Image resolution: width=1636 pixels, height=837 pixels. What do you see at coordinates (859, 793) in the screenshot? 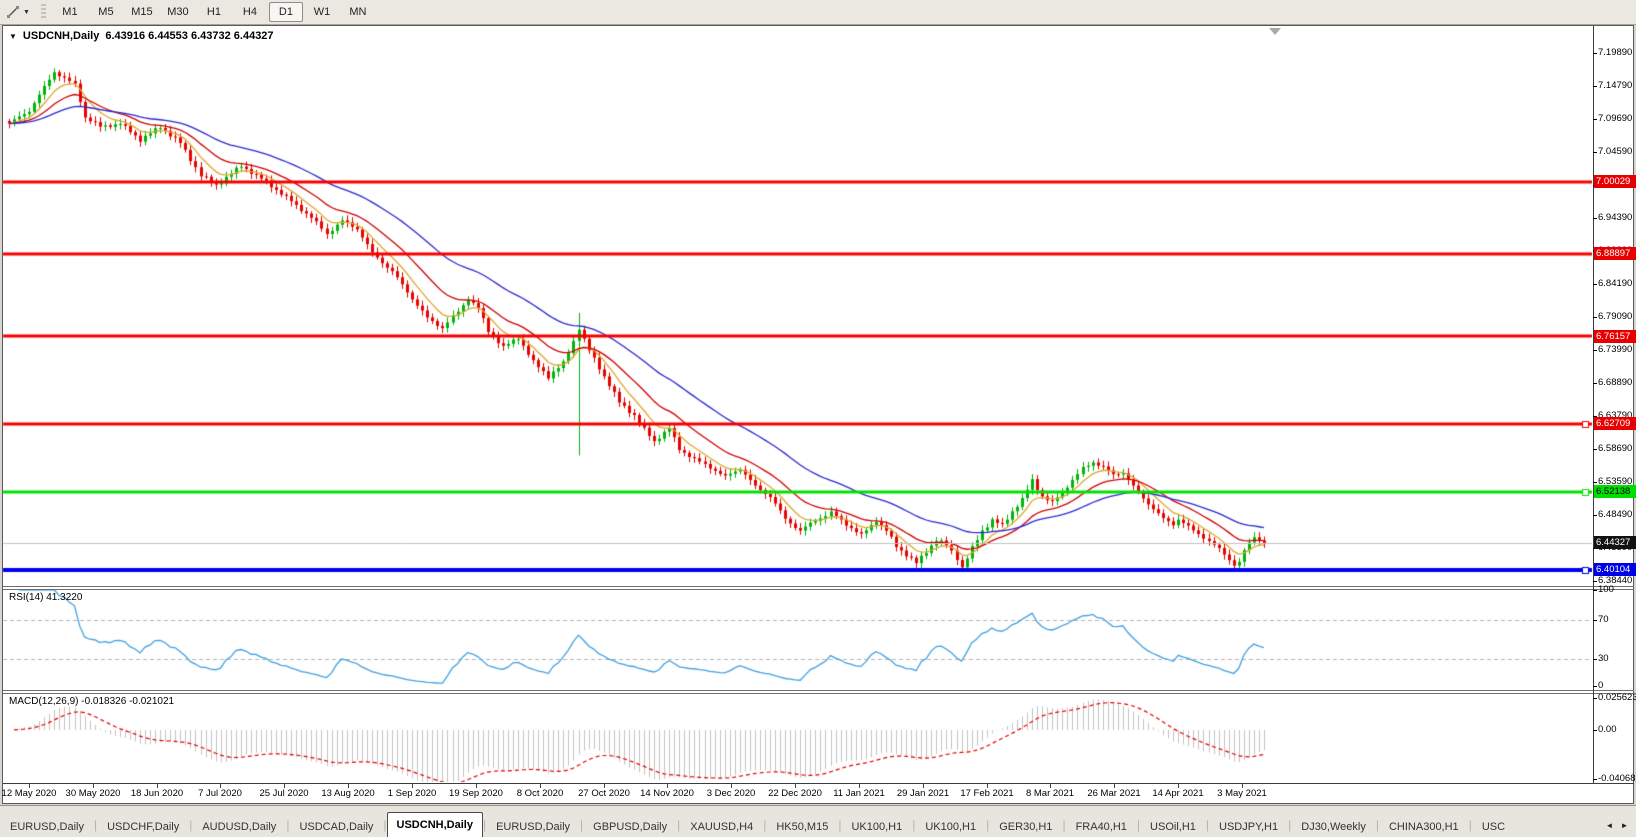
I see `date-label: 11 Jan 2021` at bounding box center [859, 793].